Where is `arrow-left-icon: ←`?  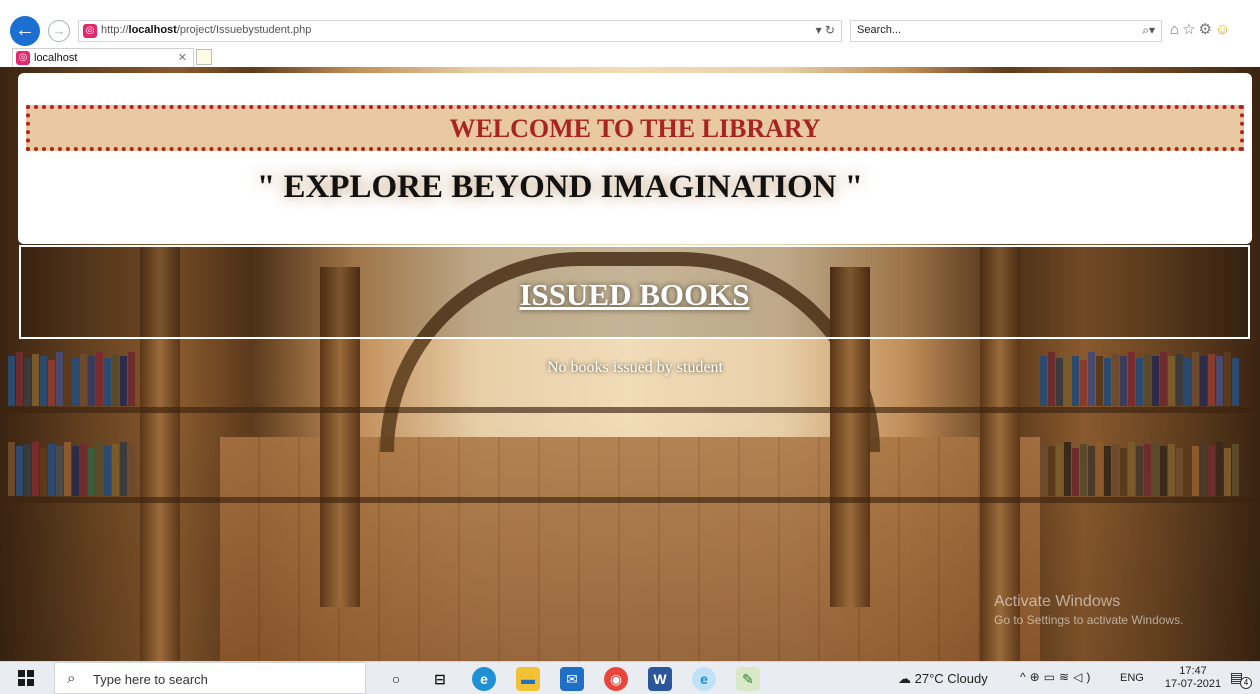
arrow-left-icon: ← is located at coordinates (25, 30).